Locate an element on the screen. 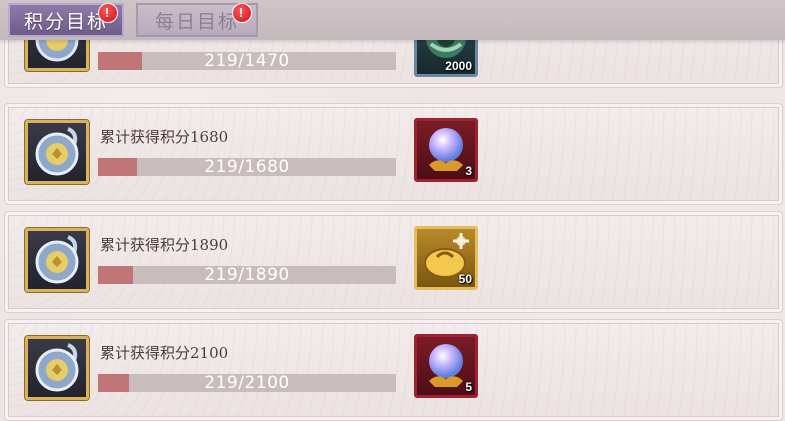  progress-text: 219/1470 is located at coordinates (247, 61).